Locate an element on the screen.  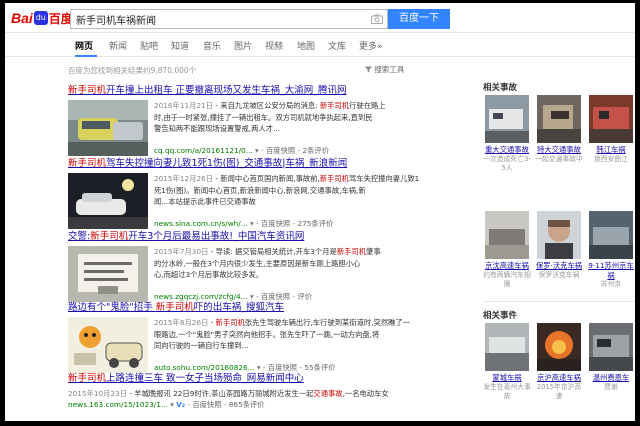
related-desc: 费谢 is located at coordinates (611, 386).